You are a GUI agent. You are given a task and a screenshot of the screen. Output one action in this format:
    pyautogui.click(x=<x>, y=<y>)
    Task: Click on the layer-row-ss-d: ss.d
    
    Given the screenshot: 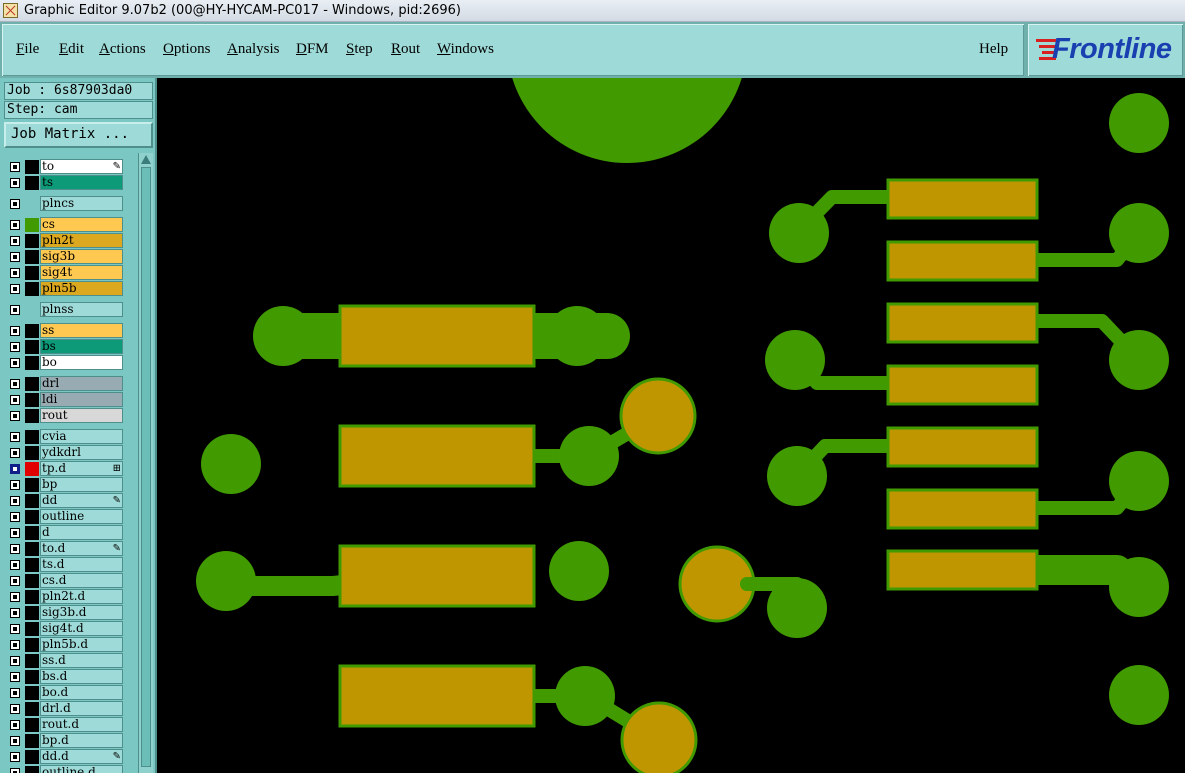 What is the action you would take?
    pyautogui.click(x=69, y=660)
    